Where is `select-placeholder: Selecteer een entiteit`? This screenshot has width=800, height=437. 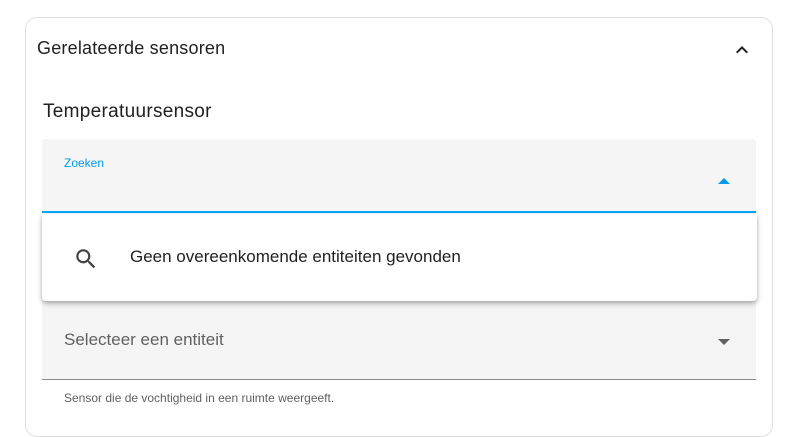 select-placeholder: Selecteer een entiteit is located at coordinates (144, 339).